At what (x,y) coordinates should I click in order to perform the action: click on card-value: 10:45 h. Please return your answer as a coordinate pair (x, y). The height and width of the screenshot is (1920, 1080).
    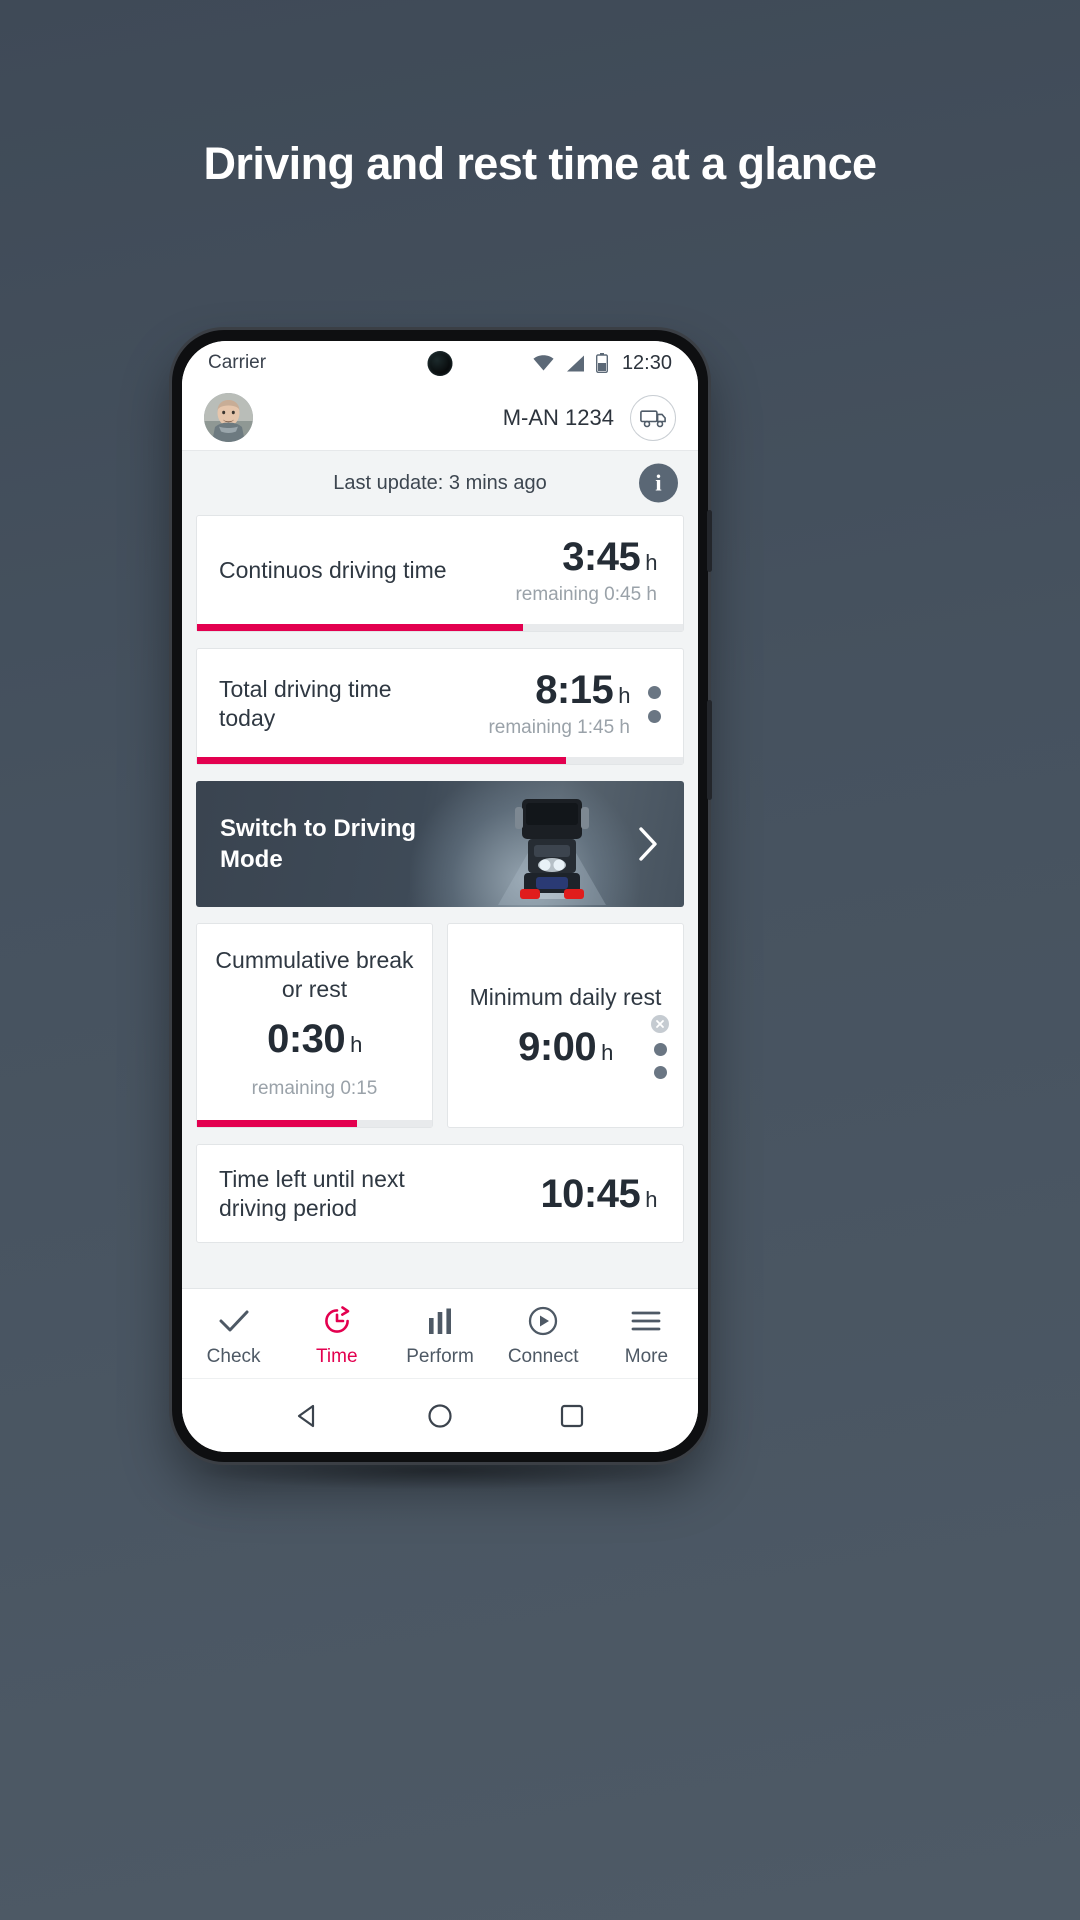
    Looking at the image, I should click on (598, 1194).